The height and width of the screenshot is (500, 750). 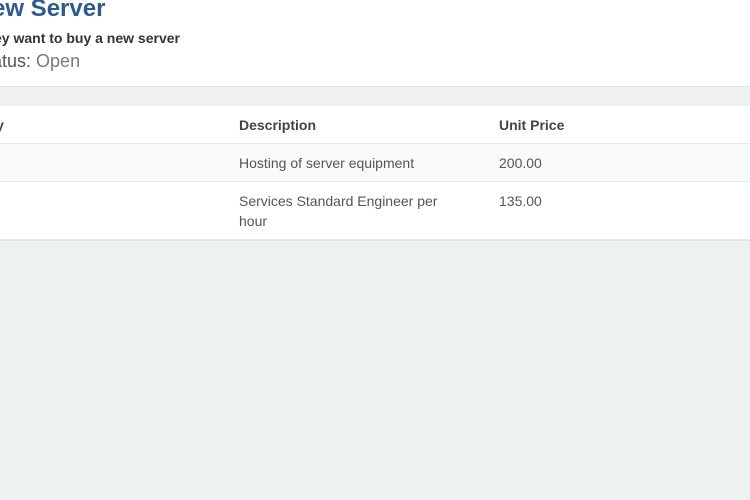 What do you see at coordinates (119, 125) in the screenshot?
I see `column-header-quantity: y` at bounding box center [119, 125].